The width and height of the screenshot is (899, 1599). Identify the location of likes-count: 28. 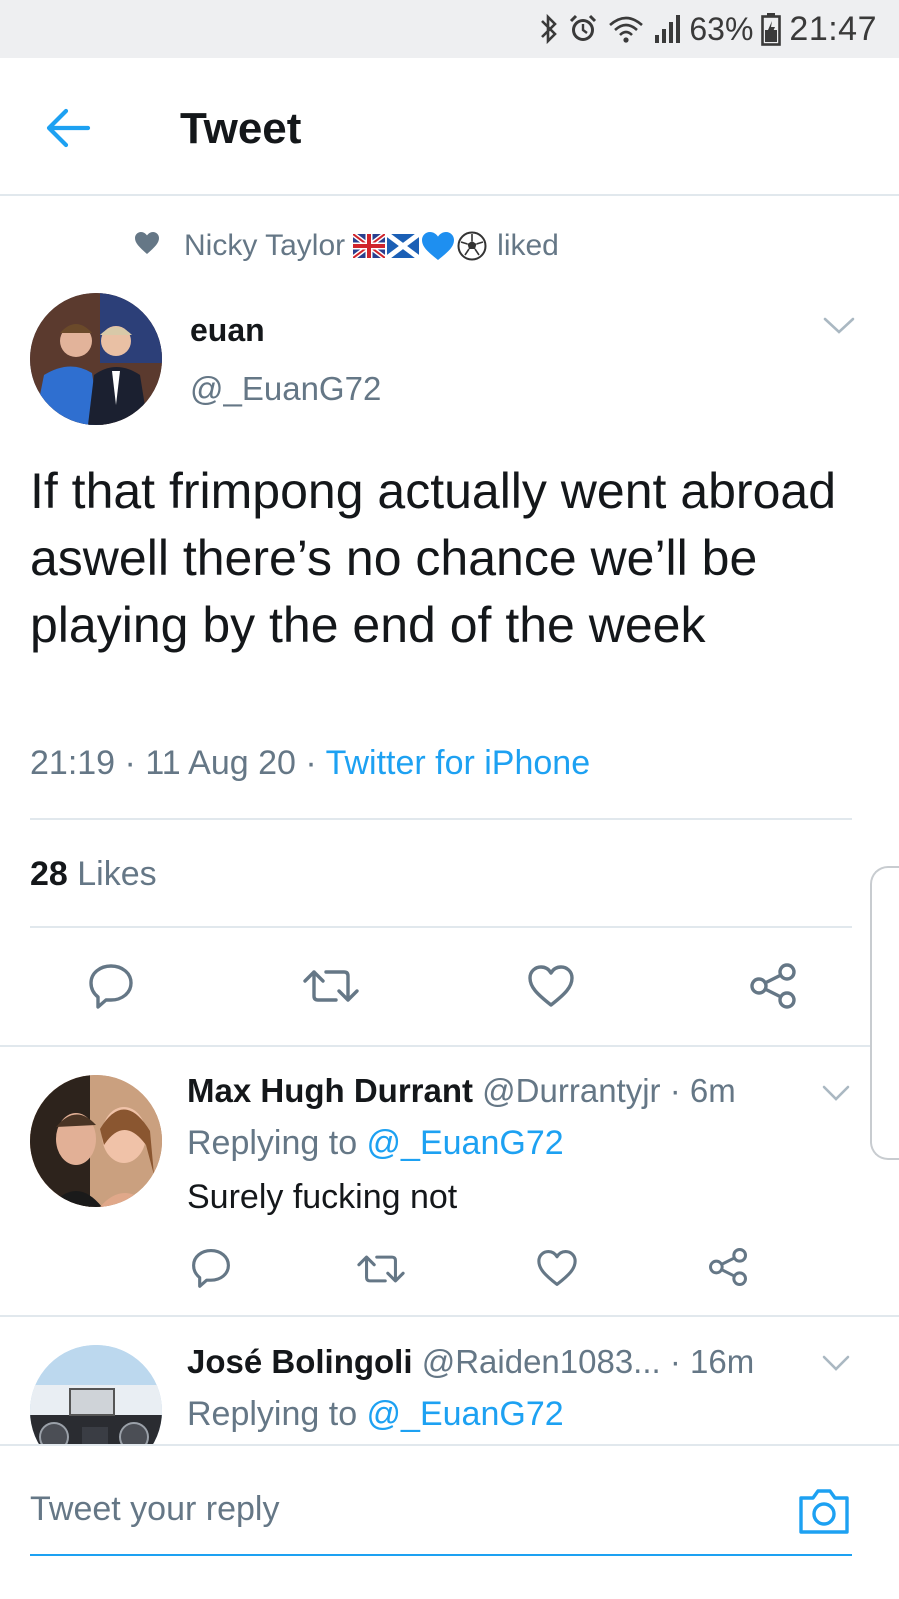
(49, 874).